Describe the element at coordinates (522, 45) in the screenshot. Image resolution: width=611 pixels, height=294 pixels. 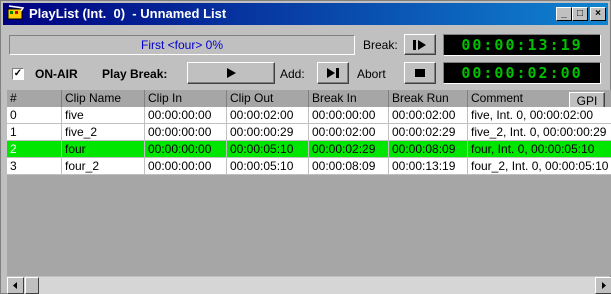
I see `break-timer-display: 00:00:13:19` at that location.